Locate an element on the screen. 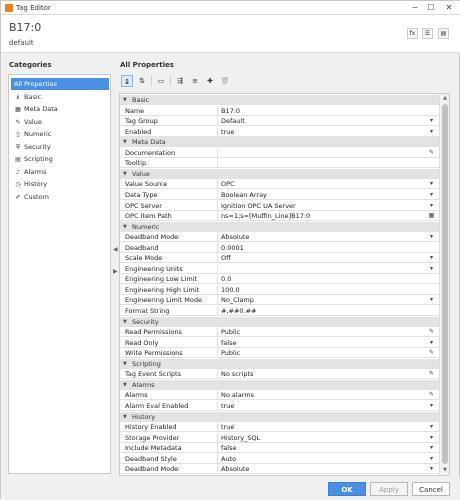 The height and width of the screenshot is (500, 460). scroll-down-icon: ▼ is located at coordinates (444, 470).